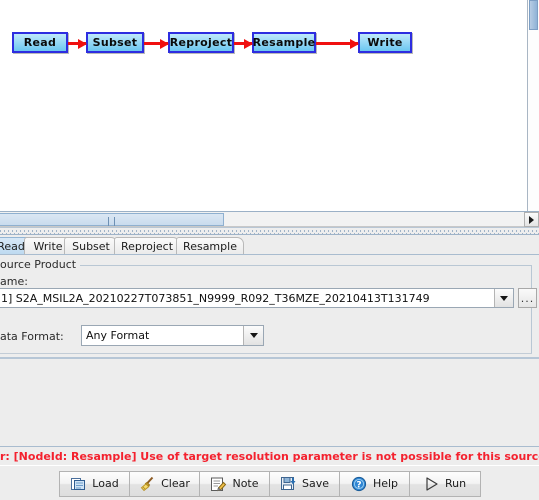 This screenshot has height=500, width=539. What do you see at coordinates (533, 105) in the screenshot?
I see `canvas-vertical-scrollbar` at bounding box center [533, 105].